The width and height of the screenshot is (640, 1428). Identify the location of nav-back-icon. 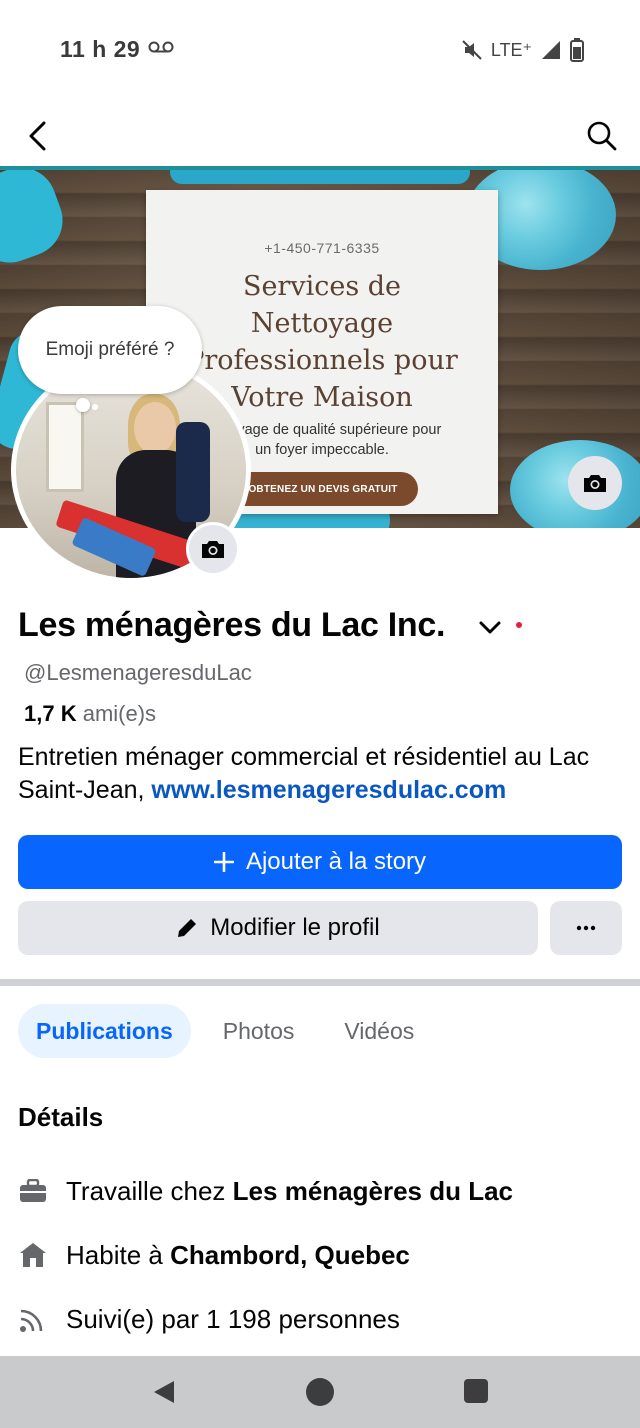
(164, 1392).